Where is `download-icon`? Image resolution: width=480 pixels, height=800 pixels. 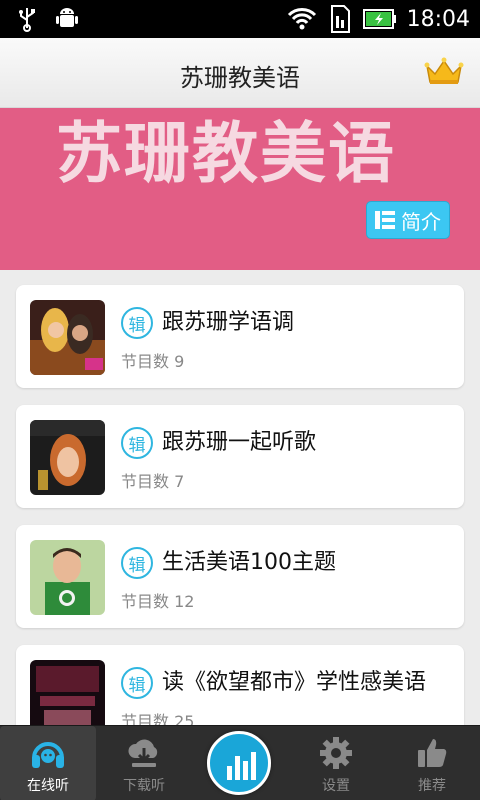
download-icon is located at coordinates (143, 753).